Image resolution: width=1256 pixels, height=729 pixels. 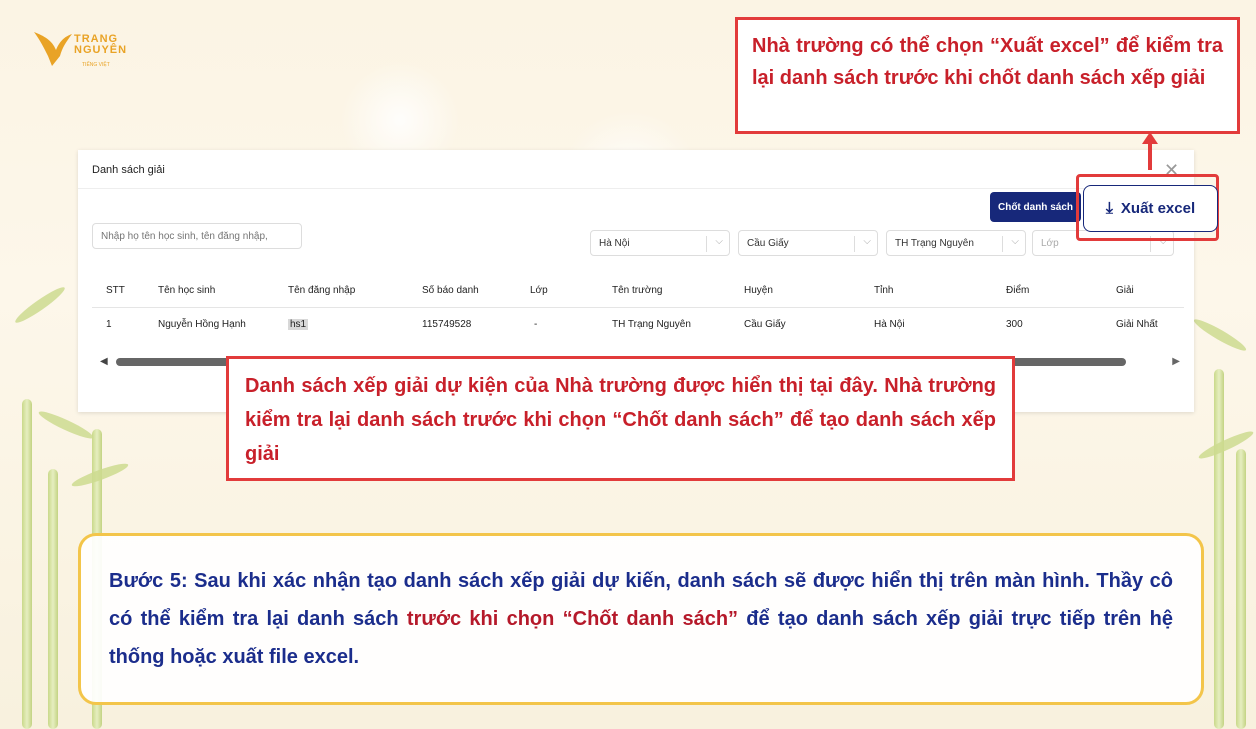 I want to click on province-select-value: Hà Nội, so click(x=614, y=243).